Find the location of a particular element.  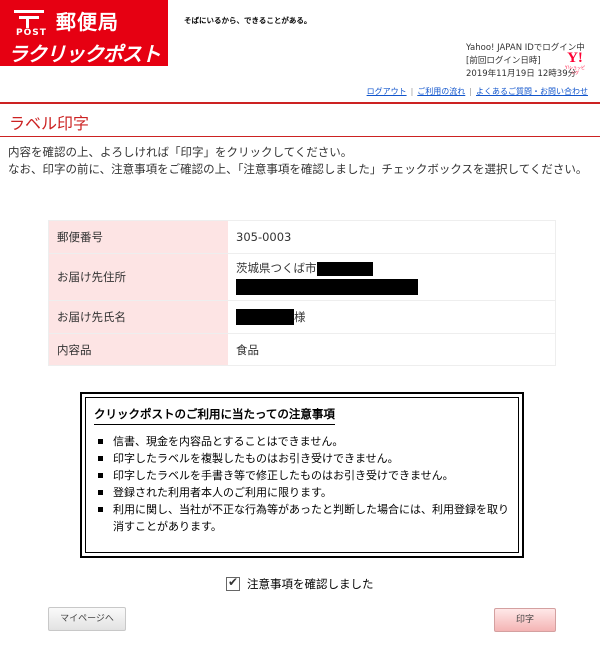

page-title-bar: ラベル印字 is located at coordinates (300, 119).